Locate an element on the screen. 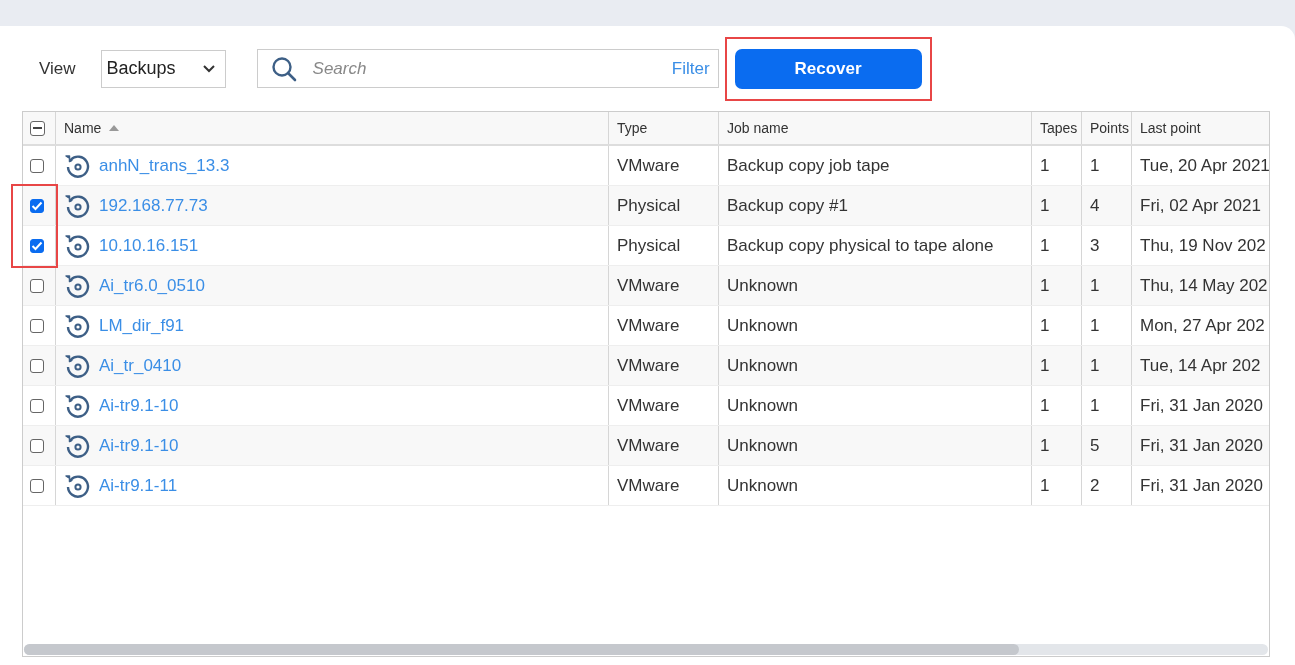  table-cell: Mon, 27 Apr 202 is located at coordinates (1202, 325).